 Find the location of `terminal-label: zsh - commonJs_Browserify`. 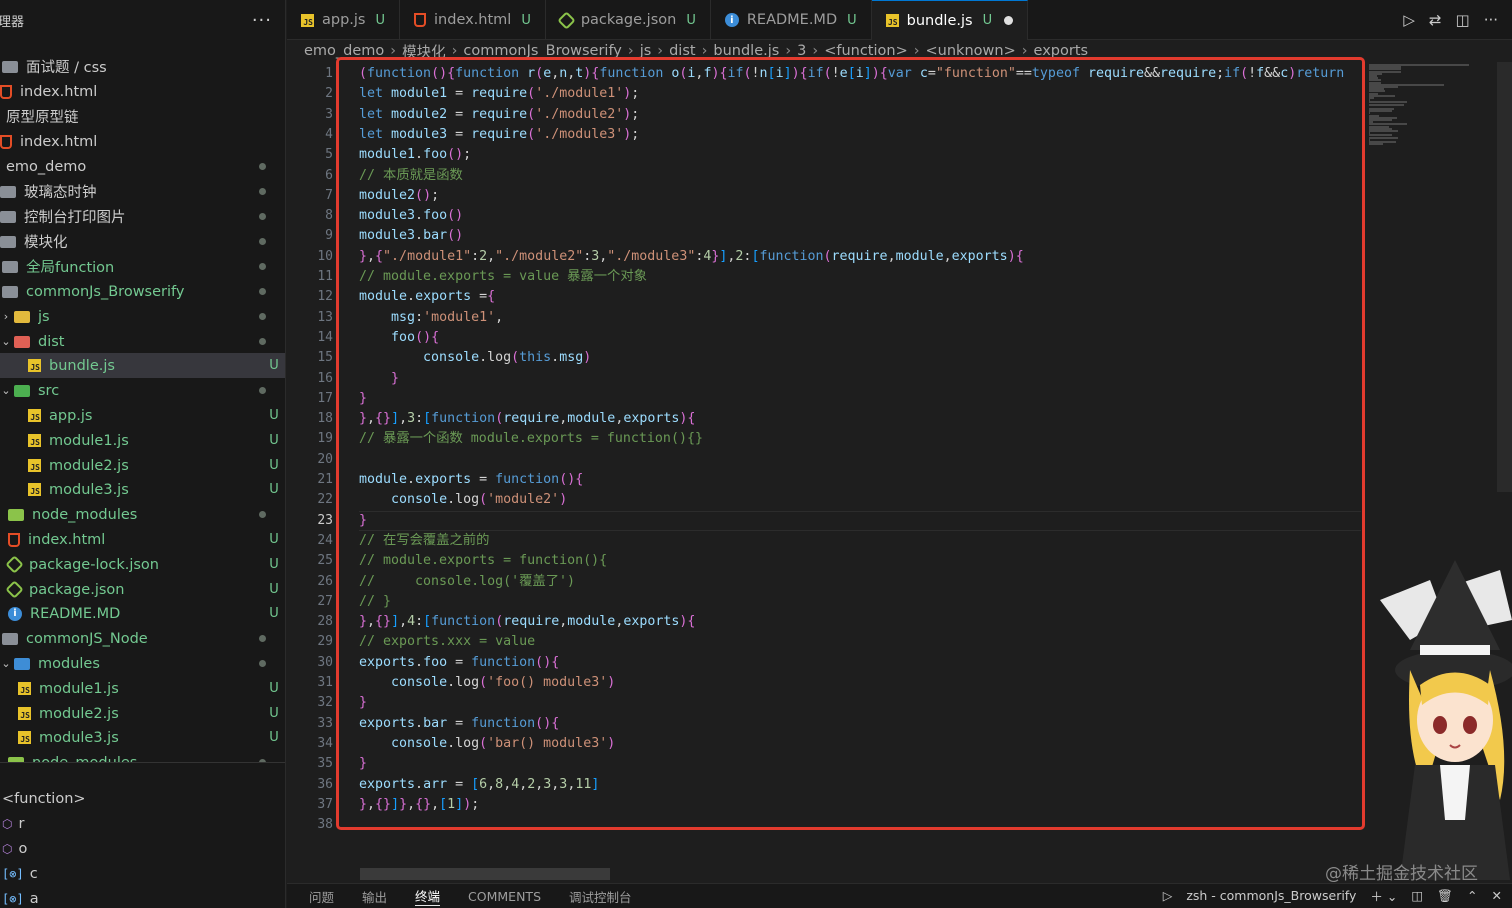

terminal-label: zsh - commonJs_Browserify is located at coordinates (1271, 895).